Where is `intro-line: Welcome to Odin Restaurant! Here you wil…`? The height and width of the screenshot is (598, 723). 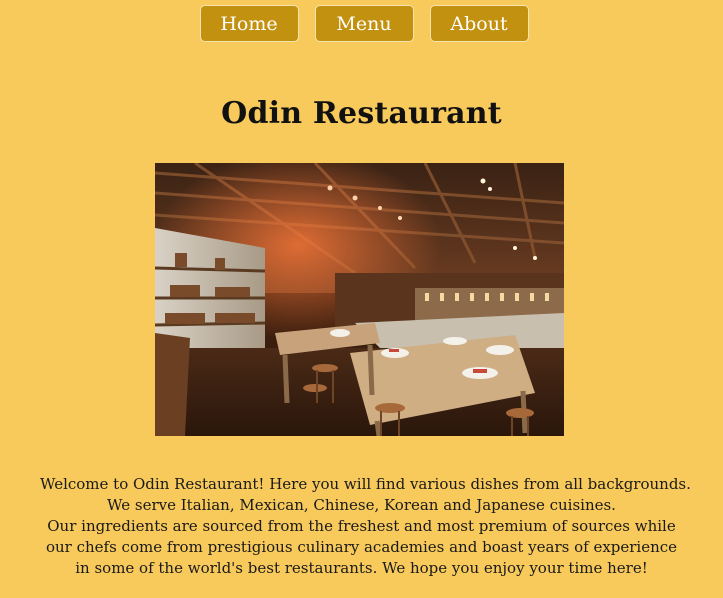 intro-line: Welcome to Odin Restaurant! Here you wil… is located at coordinates (365, 484).